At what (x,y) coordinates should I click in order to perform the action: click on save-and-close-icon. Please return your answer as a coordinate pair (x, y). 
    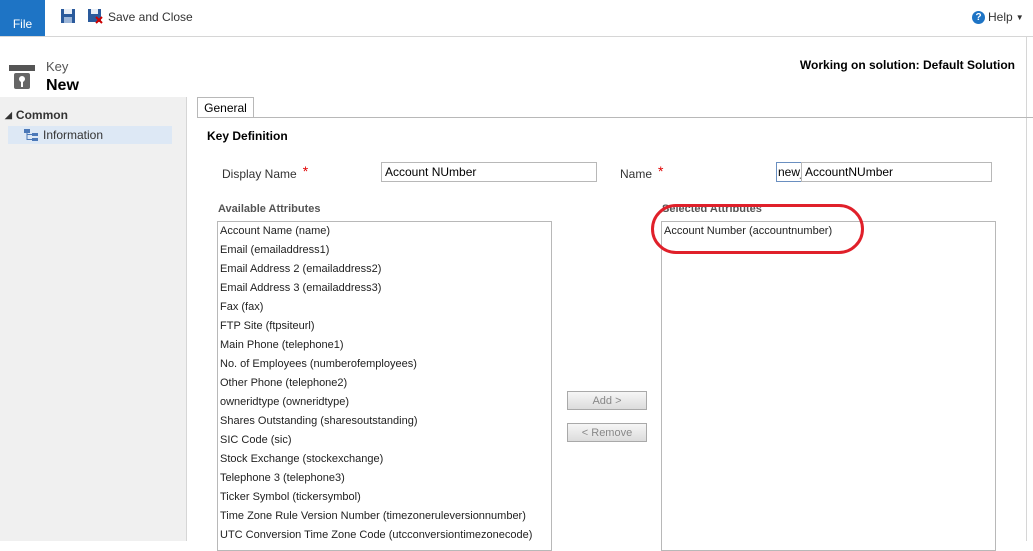
    Looking at the image, I should click on (95, 16).